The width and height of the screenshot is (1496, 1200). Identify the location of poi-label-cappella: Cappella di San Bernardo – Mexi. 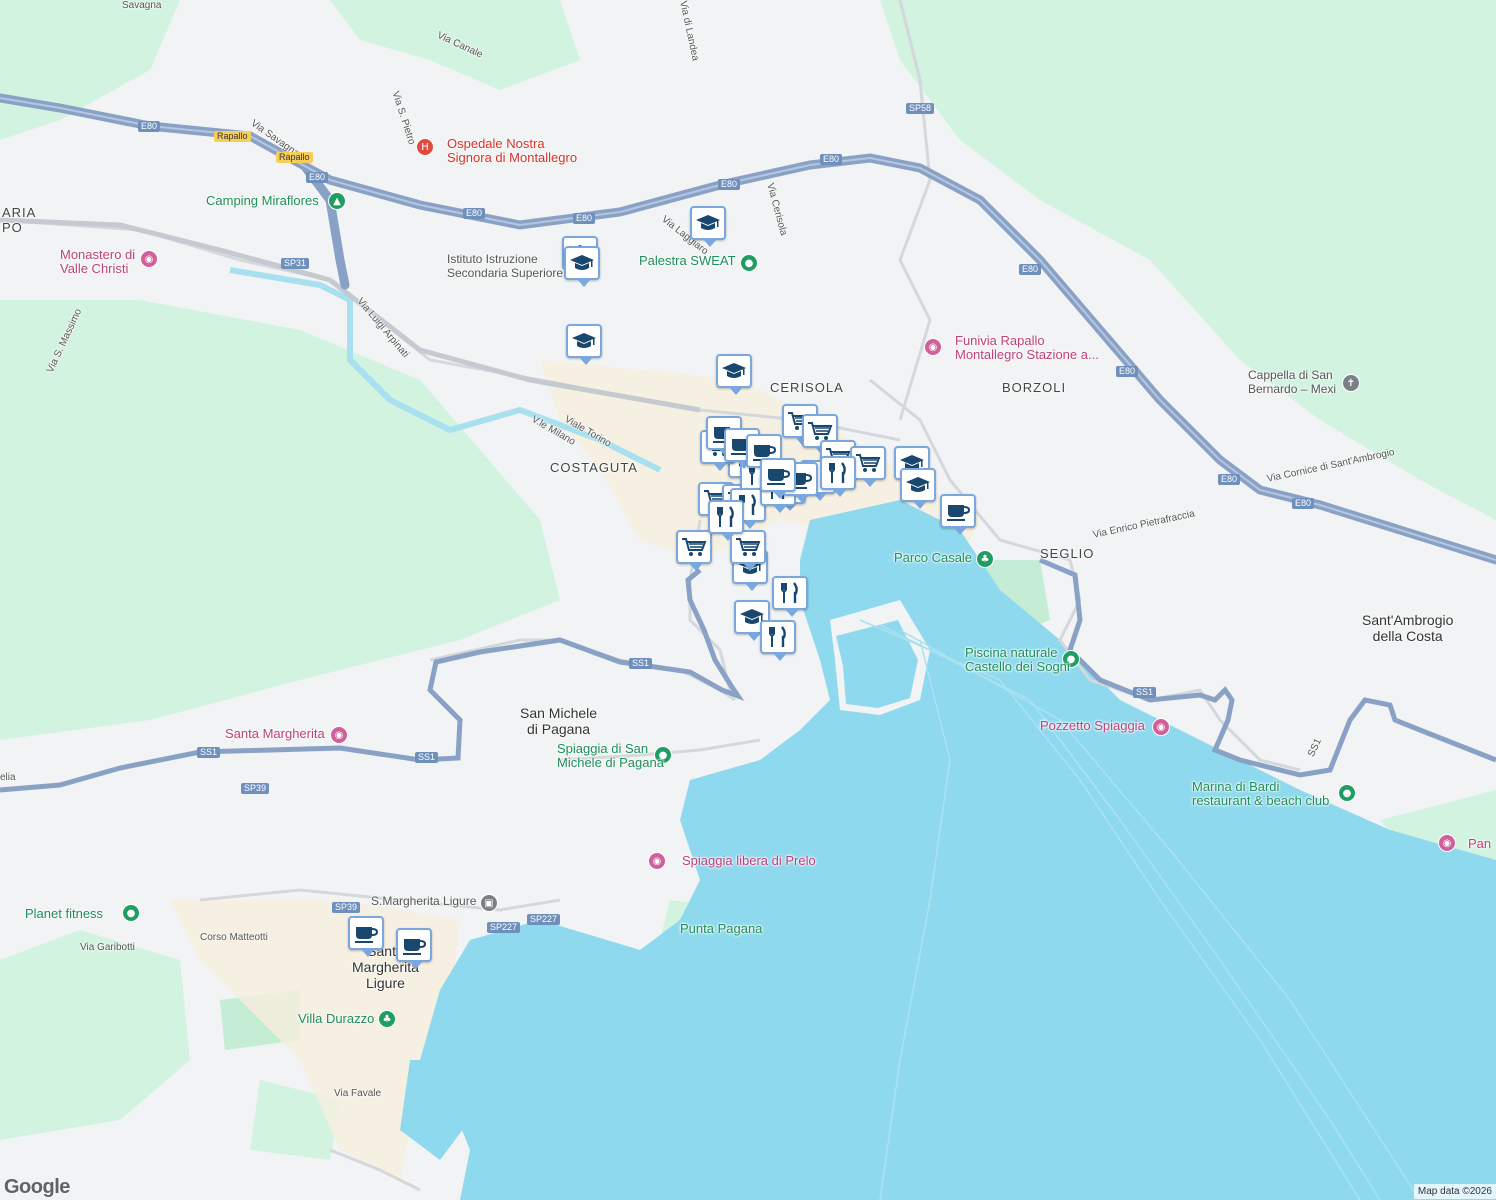
(1292, 382).